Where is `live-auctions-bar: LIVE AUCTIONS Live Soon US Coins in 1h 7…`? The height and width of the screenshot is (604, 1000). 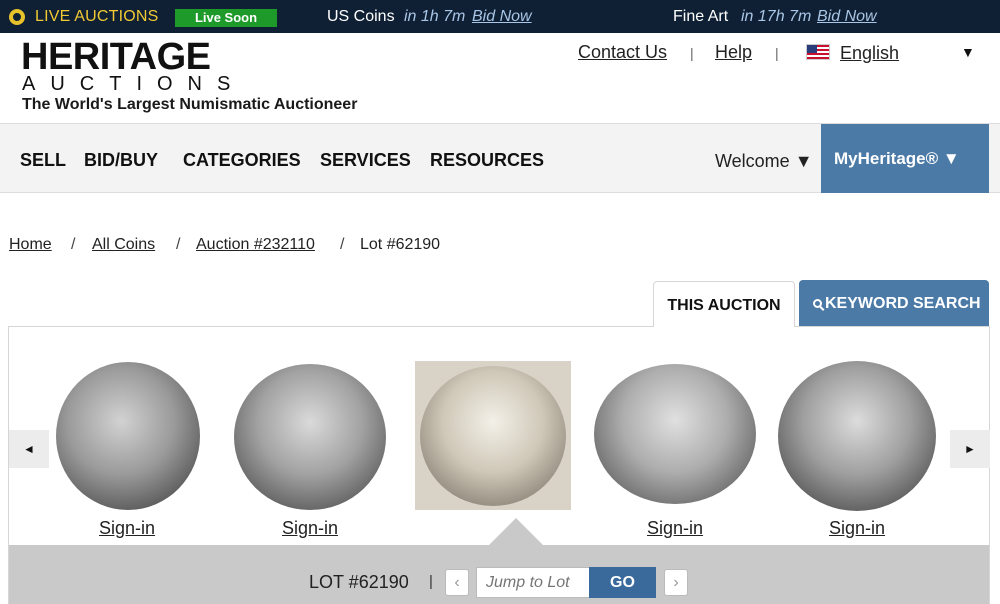 live-auctions-bar: LIVE AUCTIONS Live Soon US Coins in 1h 7… is located at coordinates (500, 16).